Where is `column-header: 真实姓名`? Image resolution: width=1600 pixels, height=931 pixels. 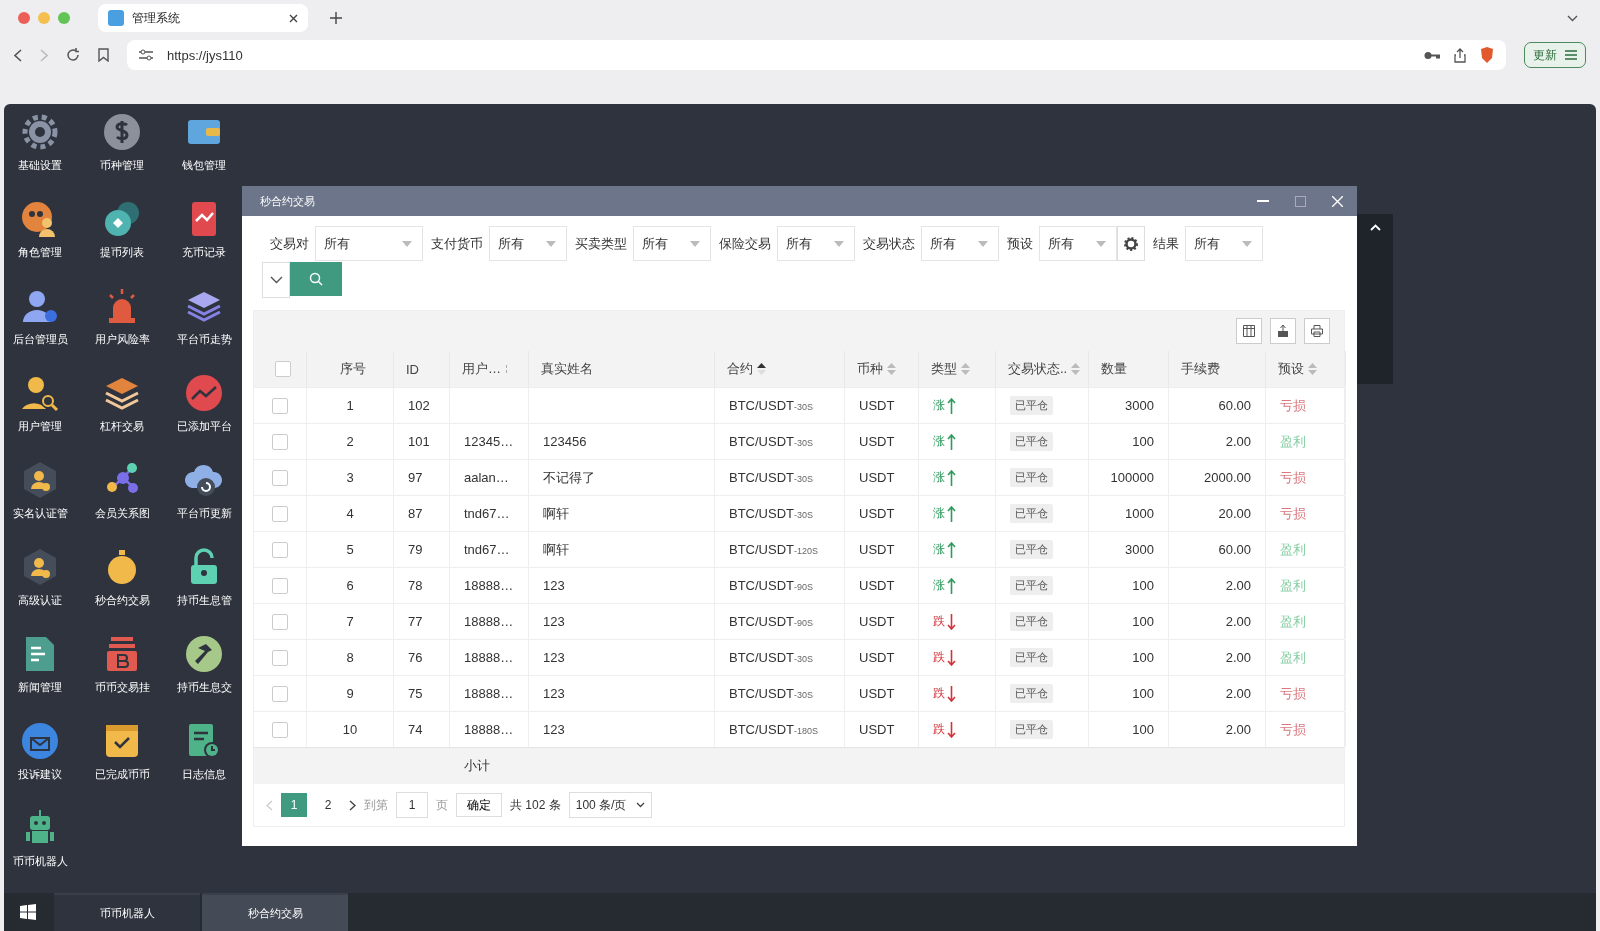 column-header: 真实姓名 is located at coordinates (622, 369).